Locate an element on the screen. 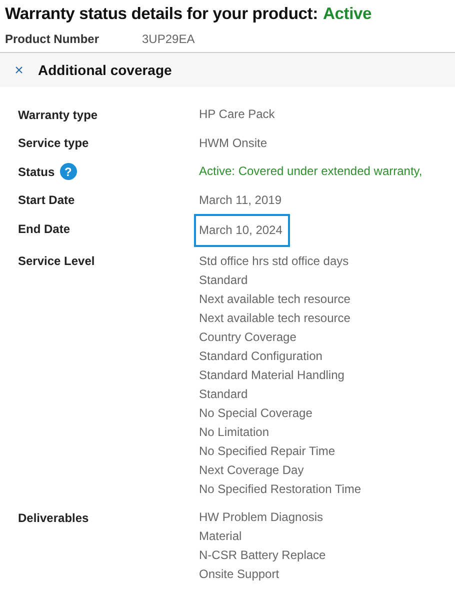  field-value: Standard Material Handling is located at coordinates (271, 375).